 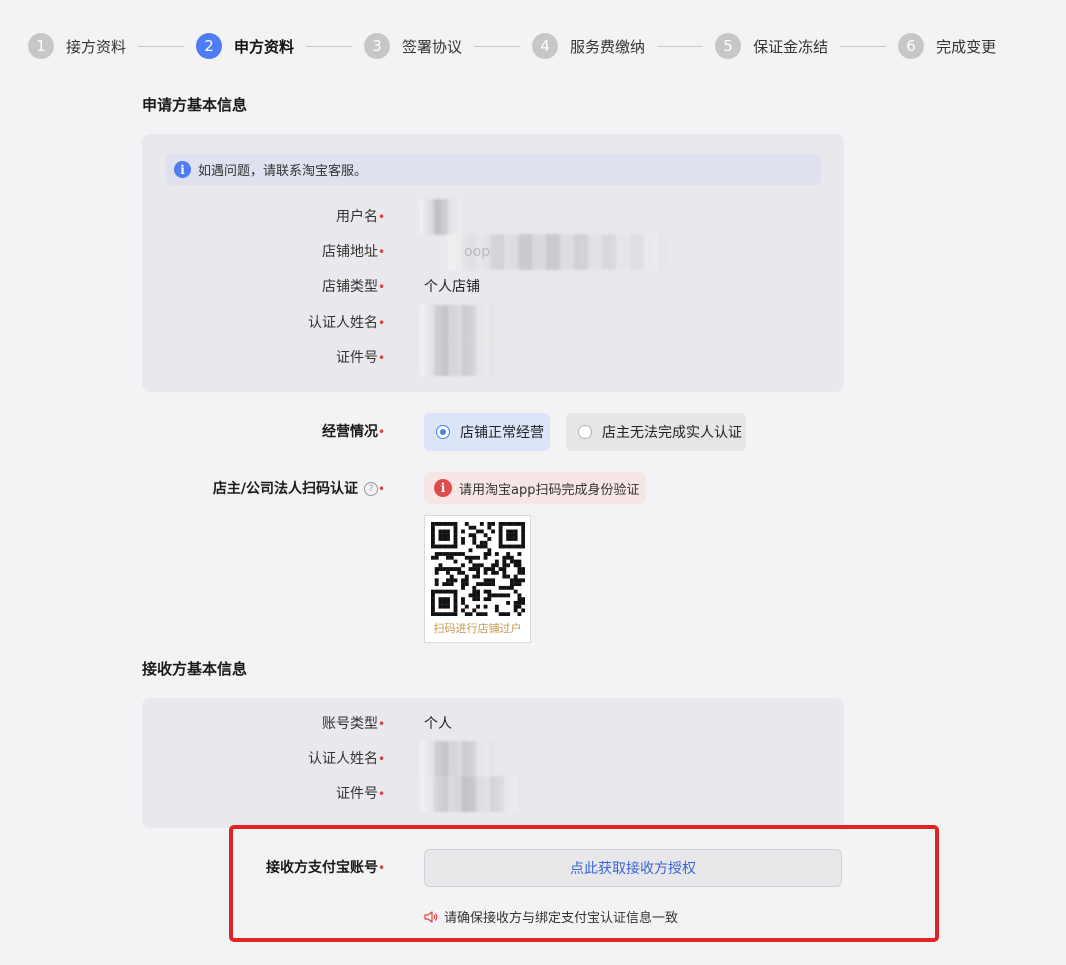 What do you see at coordinates (371, 489) in the screenshot?
I see `help-icon: ?` at bounding box center [371, 489].